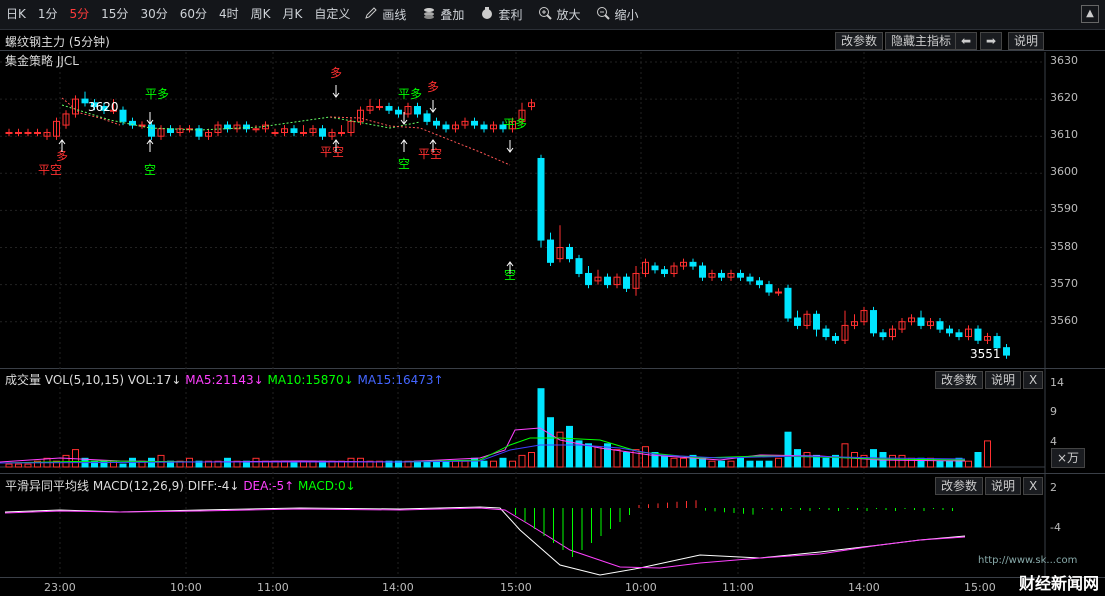 Image resolution: width=1105 pixels, height=596 pixels. I want to click on last-price-label: 3551, so click(985, 354).